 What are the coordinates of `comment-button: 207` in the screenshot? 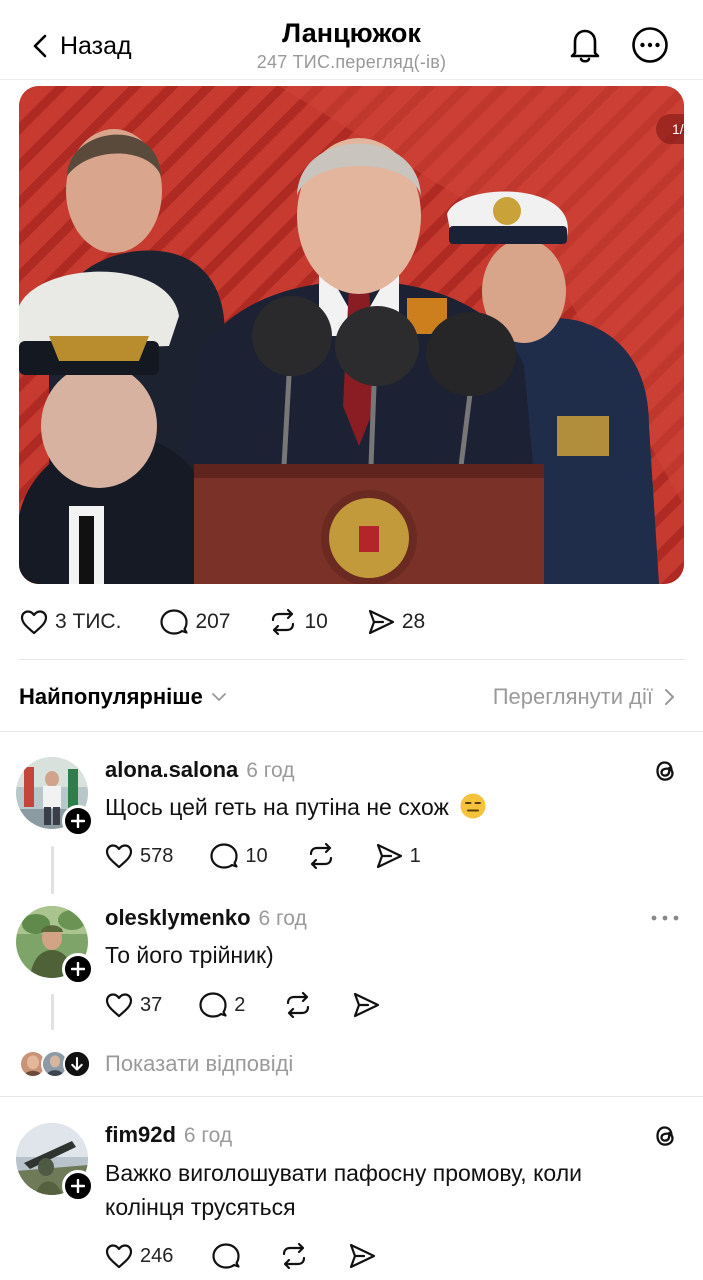 It's located at (194, 622).